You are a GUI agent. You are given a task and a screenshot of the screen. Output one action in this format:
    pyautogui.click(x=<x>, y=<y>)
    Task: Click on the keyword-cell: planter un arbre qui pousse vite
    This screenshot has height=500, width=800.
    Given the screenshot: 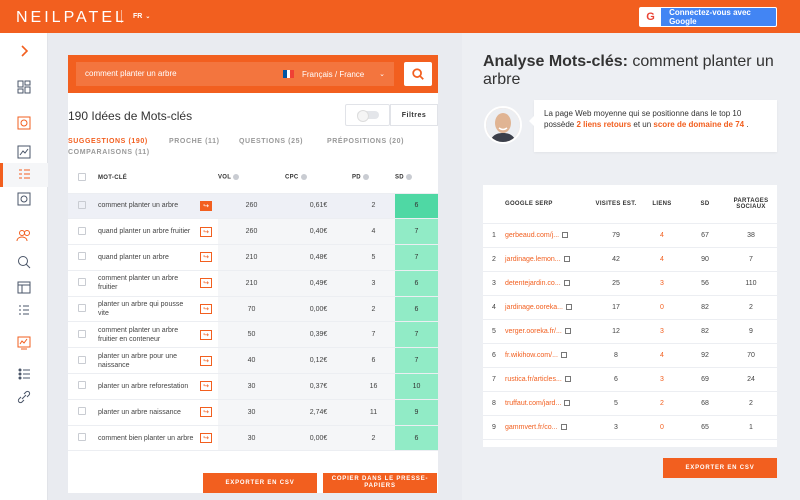 What is the action you would take?
    pyautogui.click(x=147, y=309)
    